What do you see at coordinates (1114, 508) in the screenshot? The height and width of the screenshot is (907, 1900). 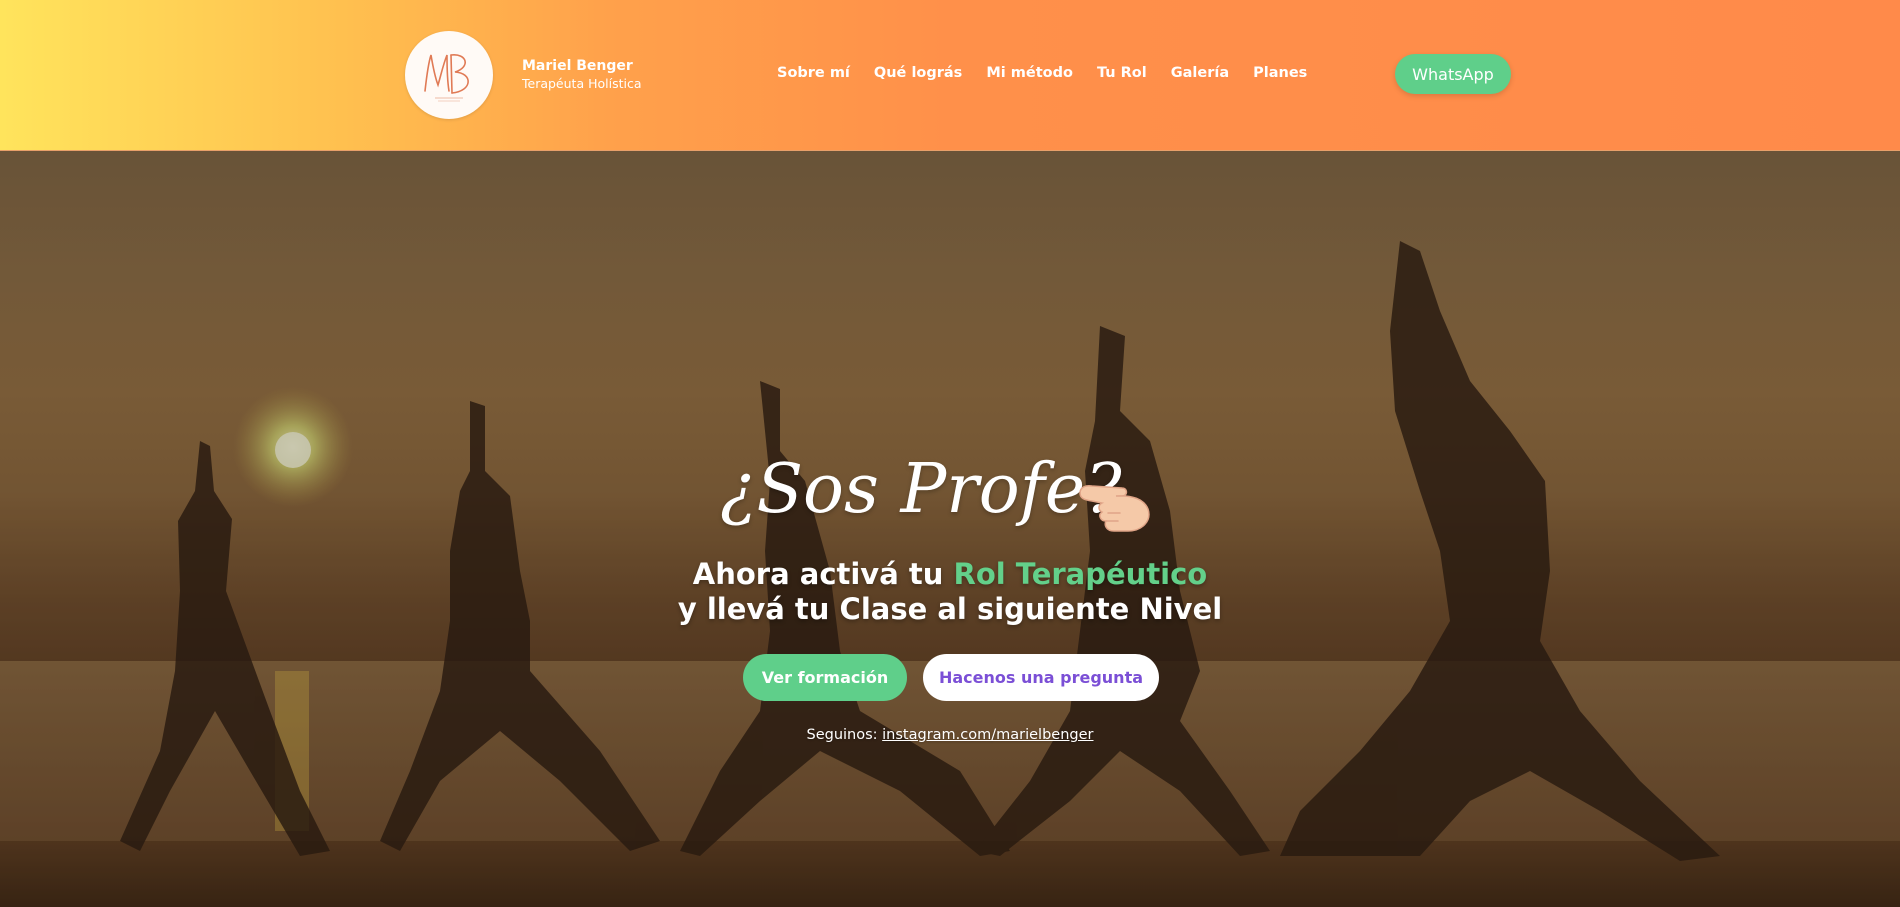 I see `pointing-hand-icon` at bounding box center [1114, 508].